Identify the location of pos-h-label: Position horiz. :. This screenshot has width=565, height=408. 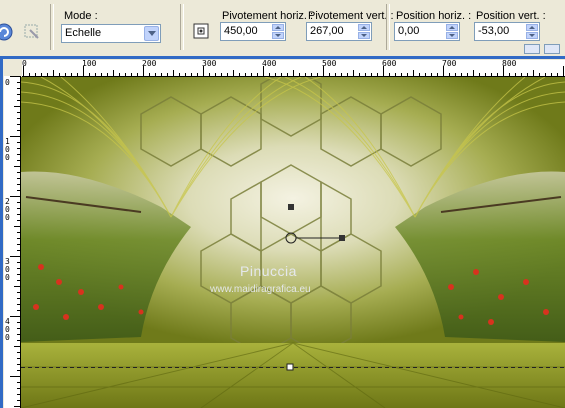
(434, 16).